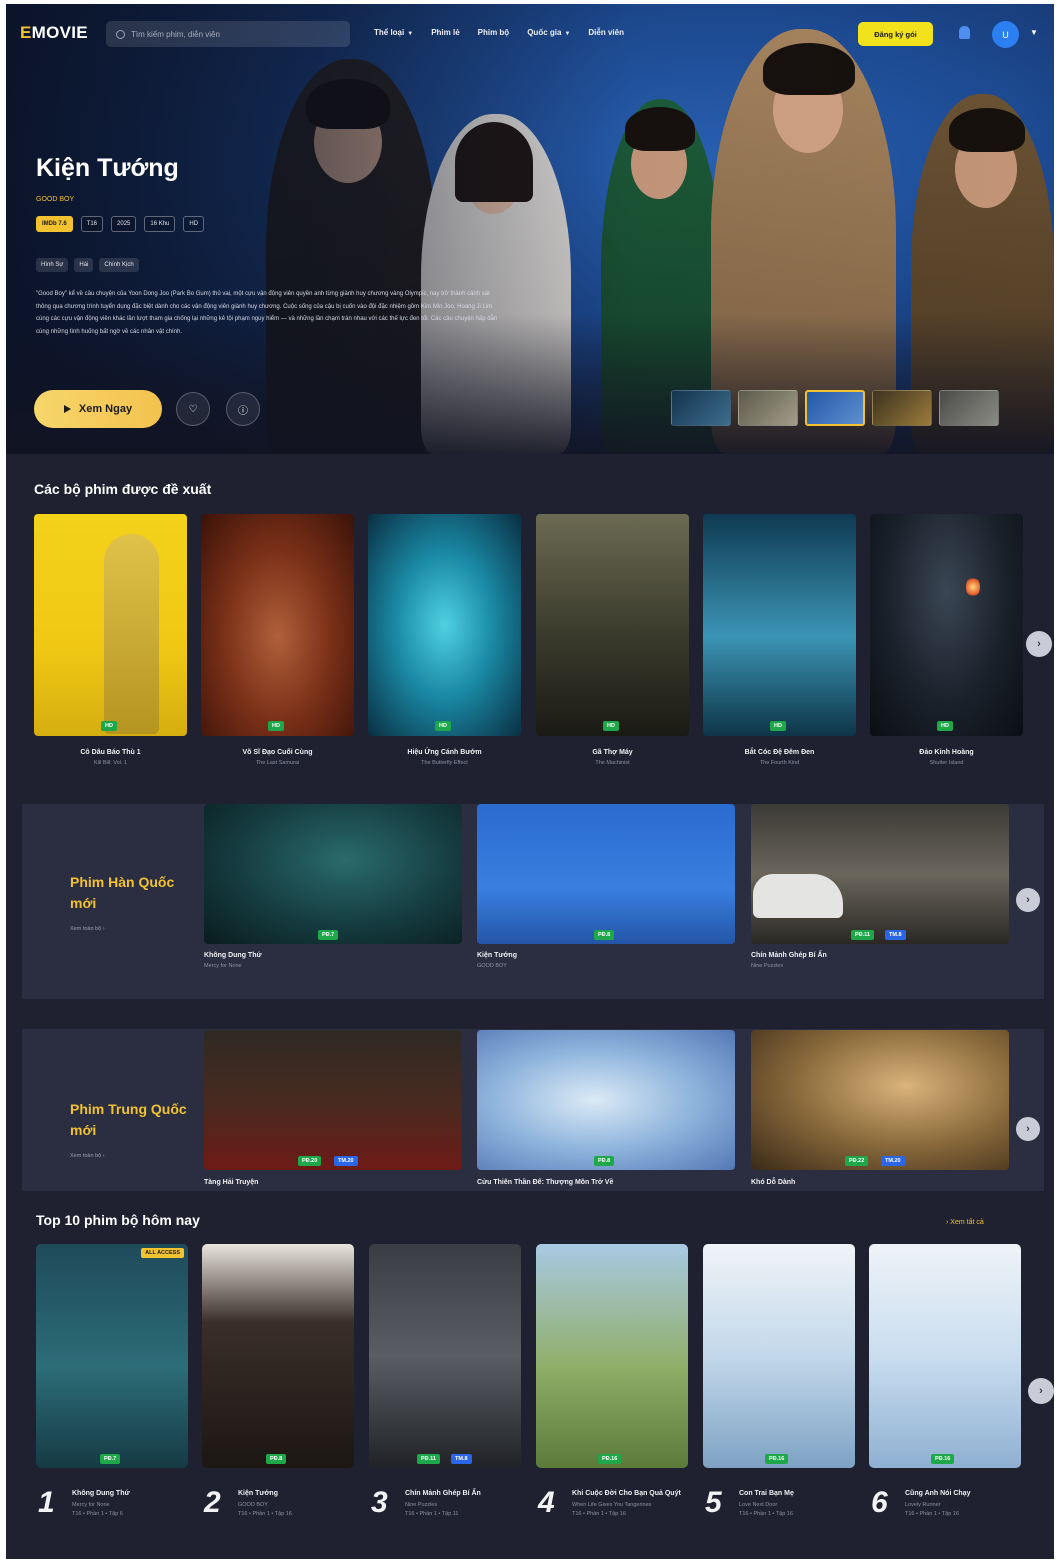 The image size is (1057, 1563). I want to click on movie-original-title: Nine Puzzles, so click(767, 966).